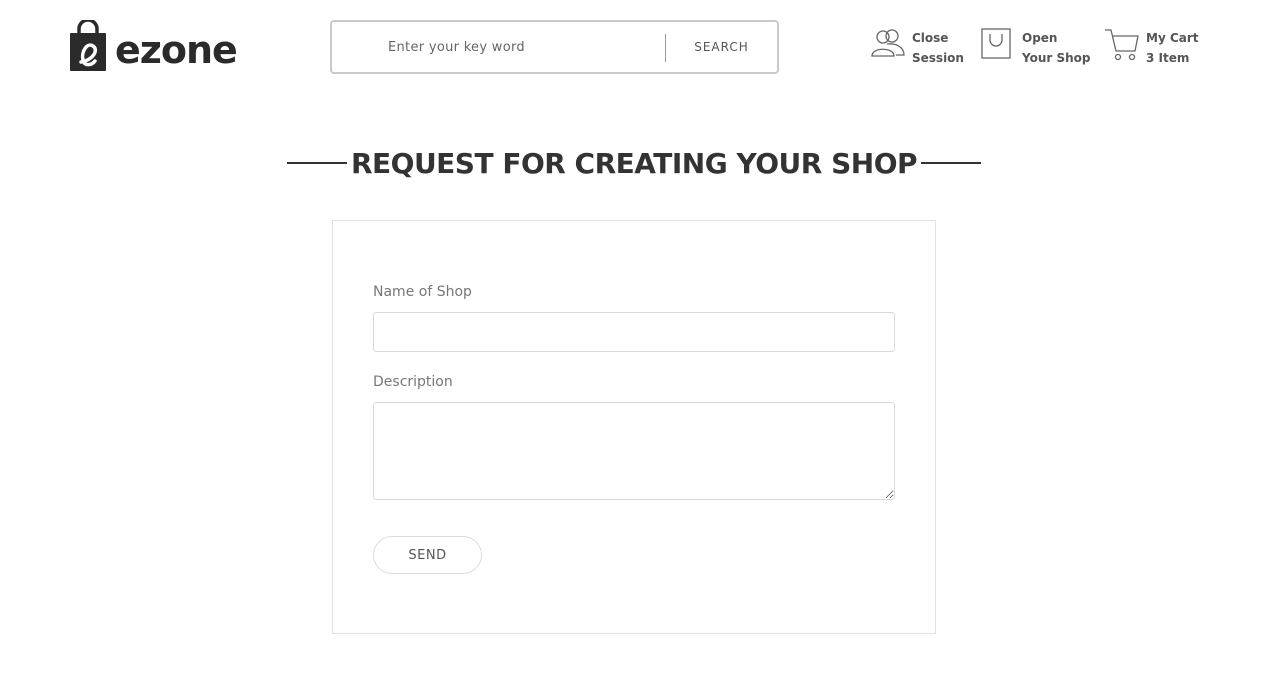 The width and height of the screenshot is (1268, 683). Describe the element at coordinates (1172, 38) in the screenshot. I see `my-cart-line1: My Cart` at that location.